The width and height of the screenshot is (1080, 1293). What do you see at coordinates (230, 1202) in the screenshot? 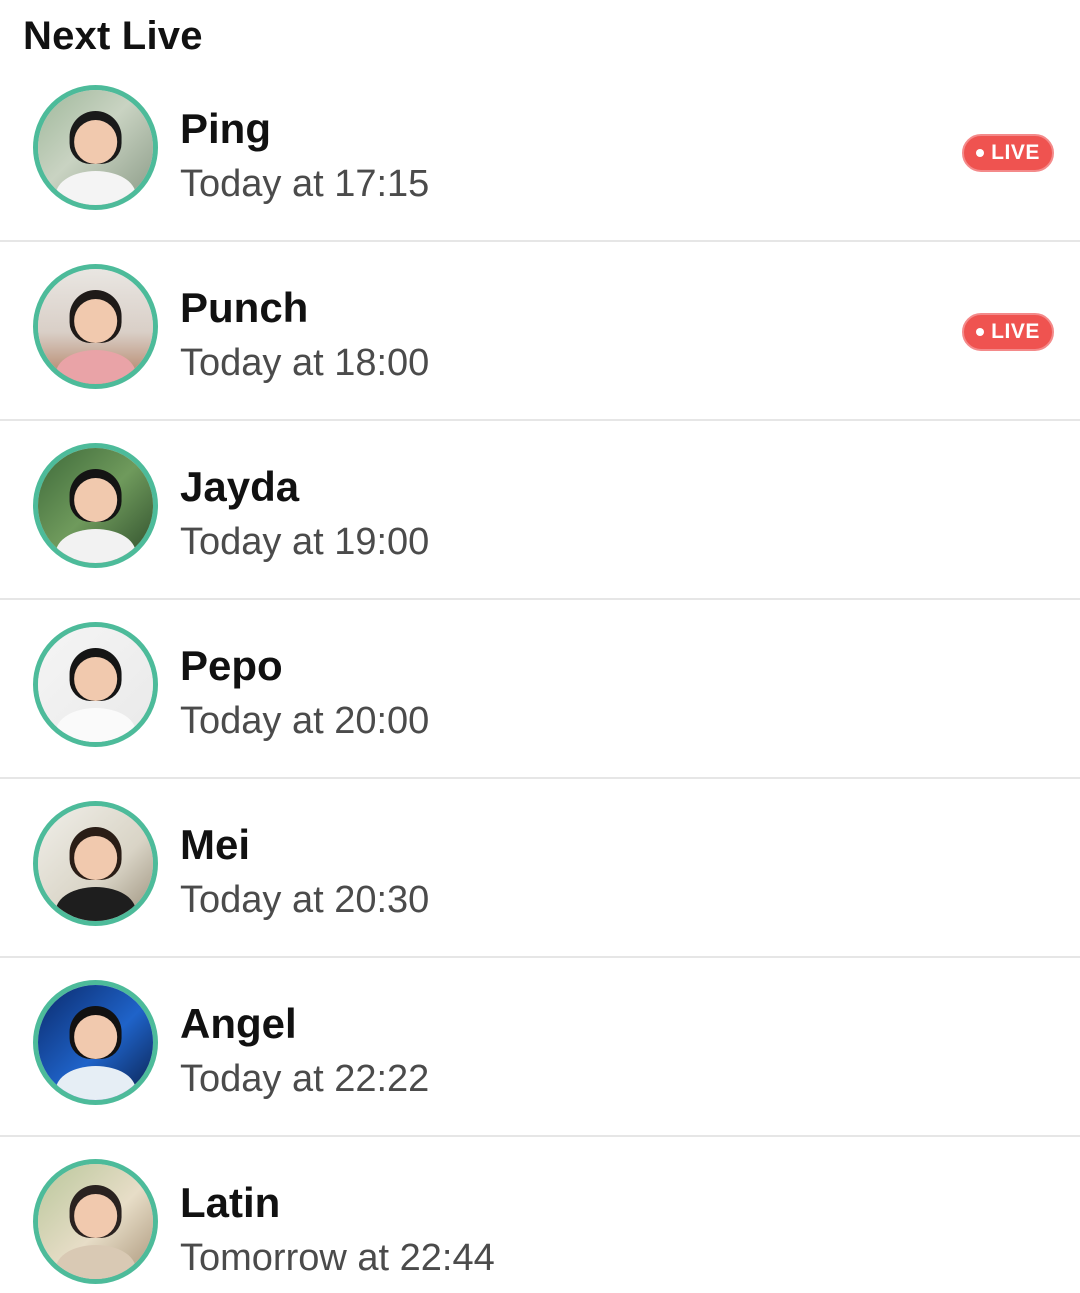
I see `streamer-name: Latin` at bounding box center [230, 1202].